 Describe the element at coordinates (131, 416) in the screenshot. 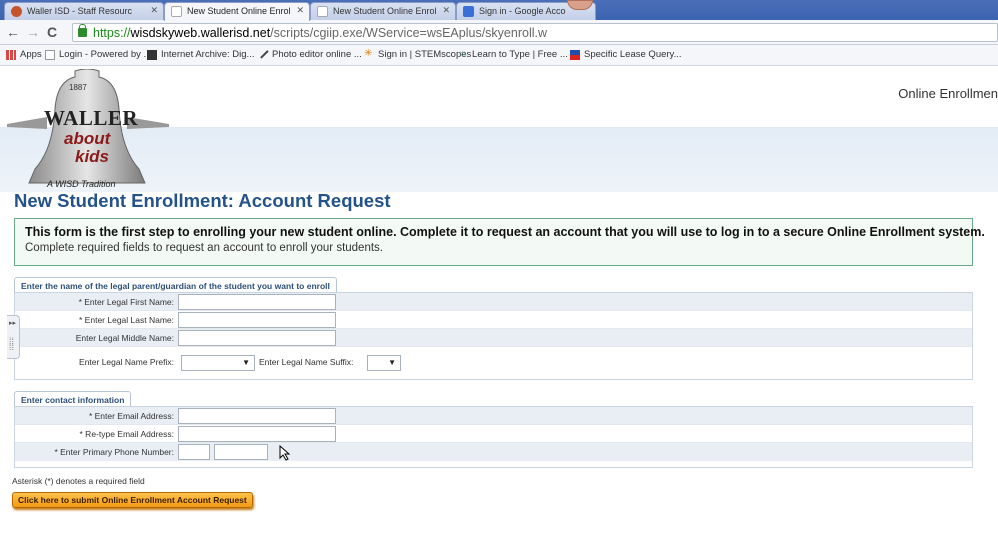

I see `email-label: * Enter Email Address:` at that location.